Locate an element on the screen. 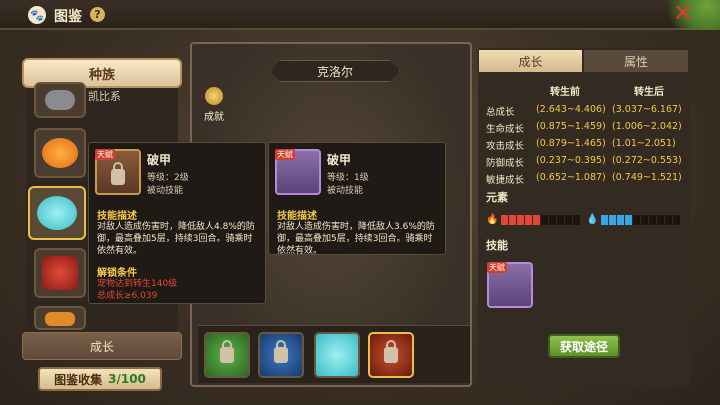  unlock-condition-2: 总成长≥6.039 is located at coordinates (127, 296).